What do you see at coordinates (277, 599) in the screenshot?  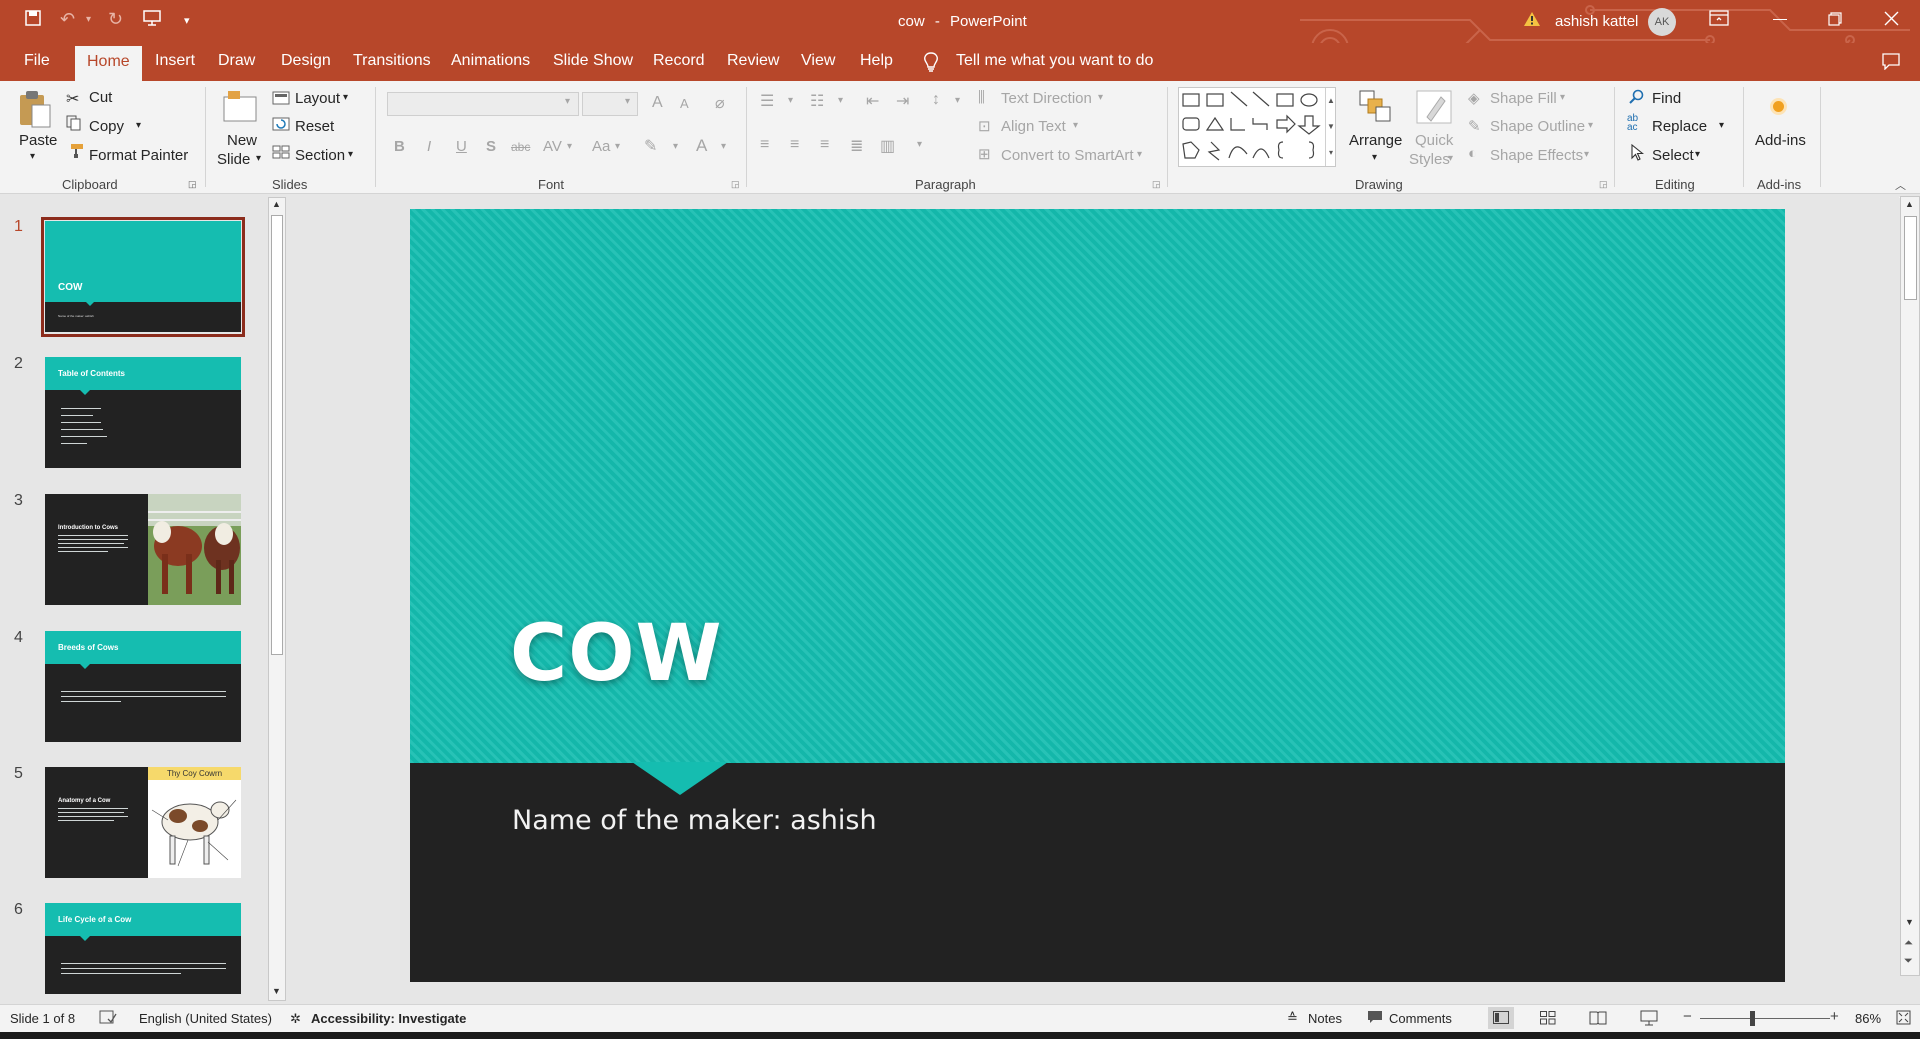 I see `thumbnail-scrollbar: ▲ ▼` at bounding box center [277, 599].